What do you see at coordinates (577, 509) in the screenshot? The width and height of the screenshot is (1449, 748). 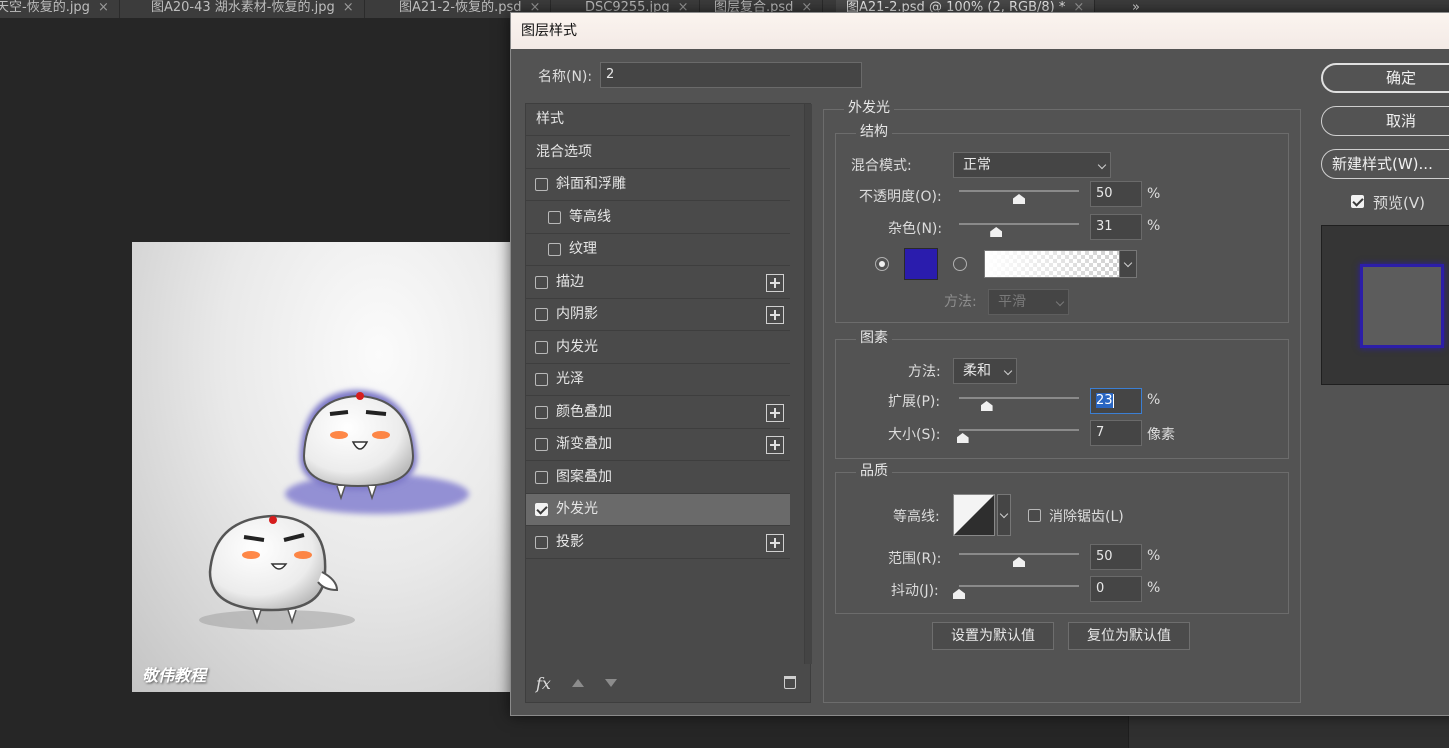 I see `style-item-label: 外发光` at bounding box center [577, 509].